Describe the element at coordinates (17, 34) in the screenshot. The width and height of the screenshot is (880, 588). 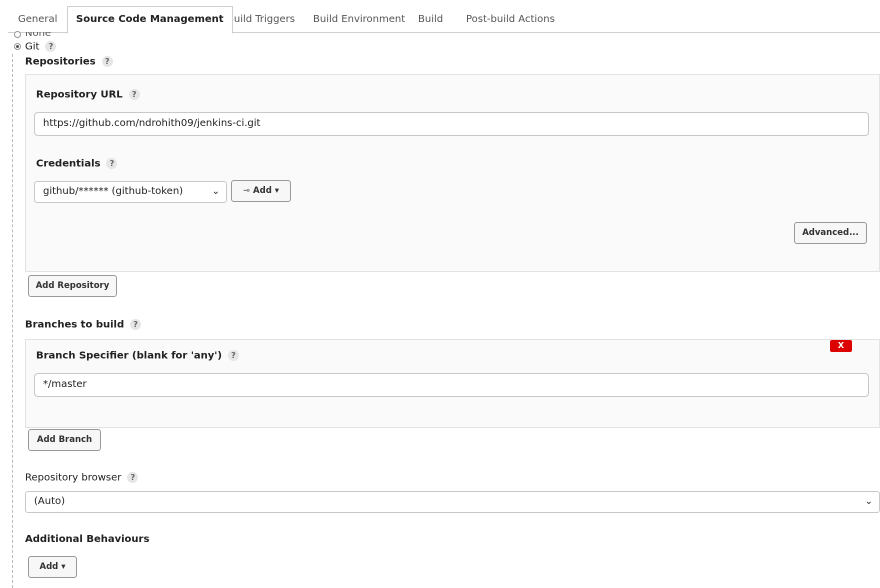
I see `scm-none-radio` at that location.